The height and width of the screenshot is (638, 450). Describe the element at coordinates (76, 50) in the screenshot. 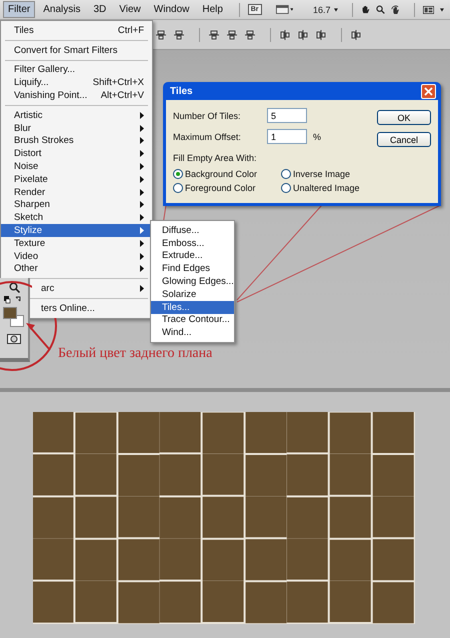

I see `menu-entry: Convert for Smart Filters` at that location.